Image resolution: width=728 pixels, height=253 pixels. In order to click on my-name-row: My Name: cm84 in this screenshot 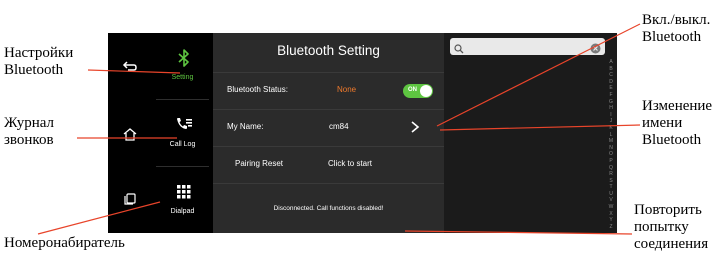, I will do `click(328, 127)`.